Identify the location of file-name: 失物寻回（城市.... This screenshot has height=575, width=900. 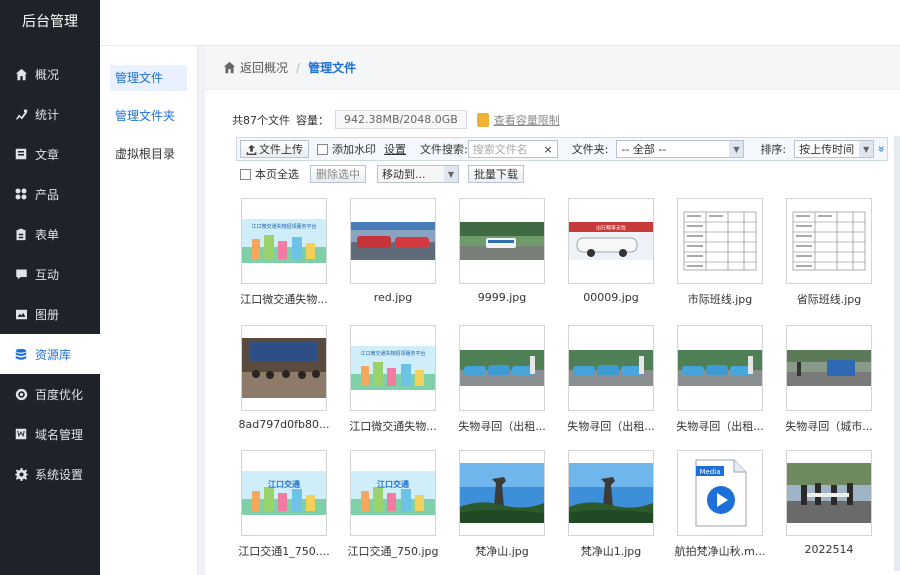
(829, 426).